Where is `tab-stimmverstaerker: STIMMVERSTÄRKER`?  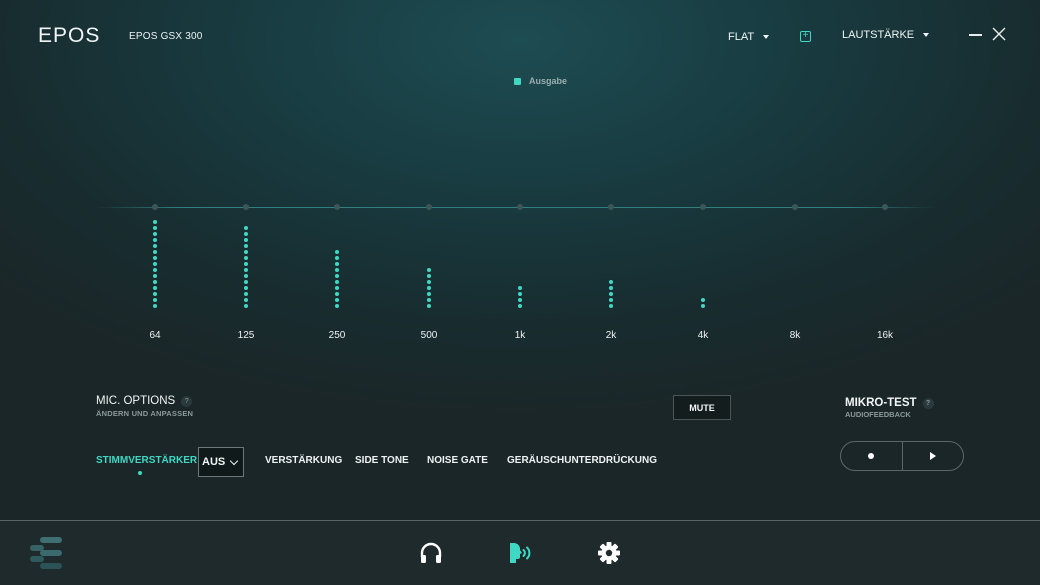
tab-stimmverstaerker: STIMMVERSTÄRKER is located at coordinates (146, 460).